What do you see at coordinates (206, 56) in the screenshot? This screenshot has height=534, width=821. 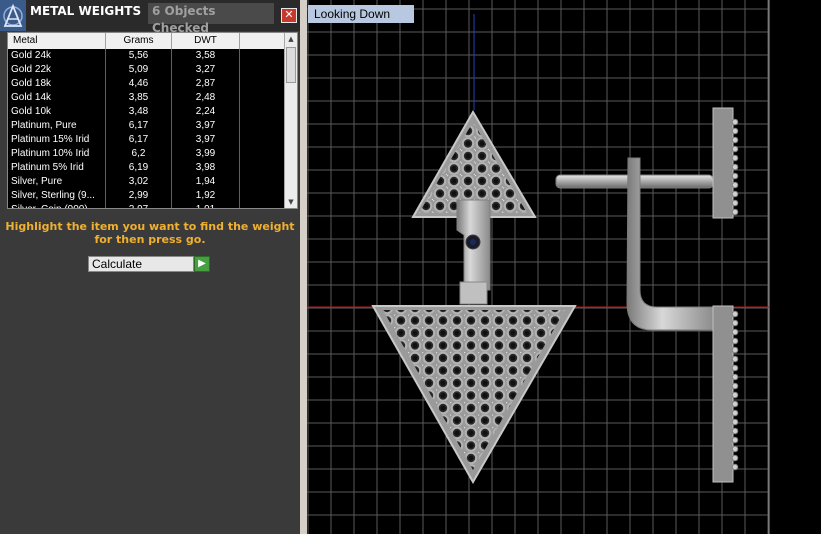 I see `dwt-cell: 3,58` at bounding box center [206, 56].